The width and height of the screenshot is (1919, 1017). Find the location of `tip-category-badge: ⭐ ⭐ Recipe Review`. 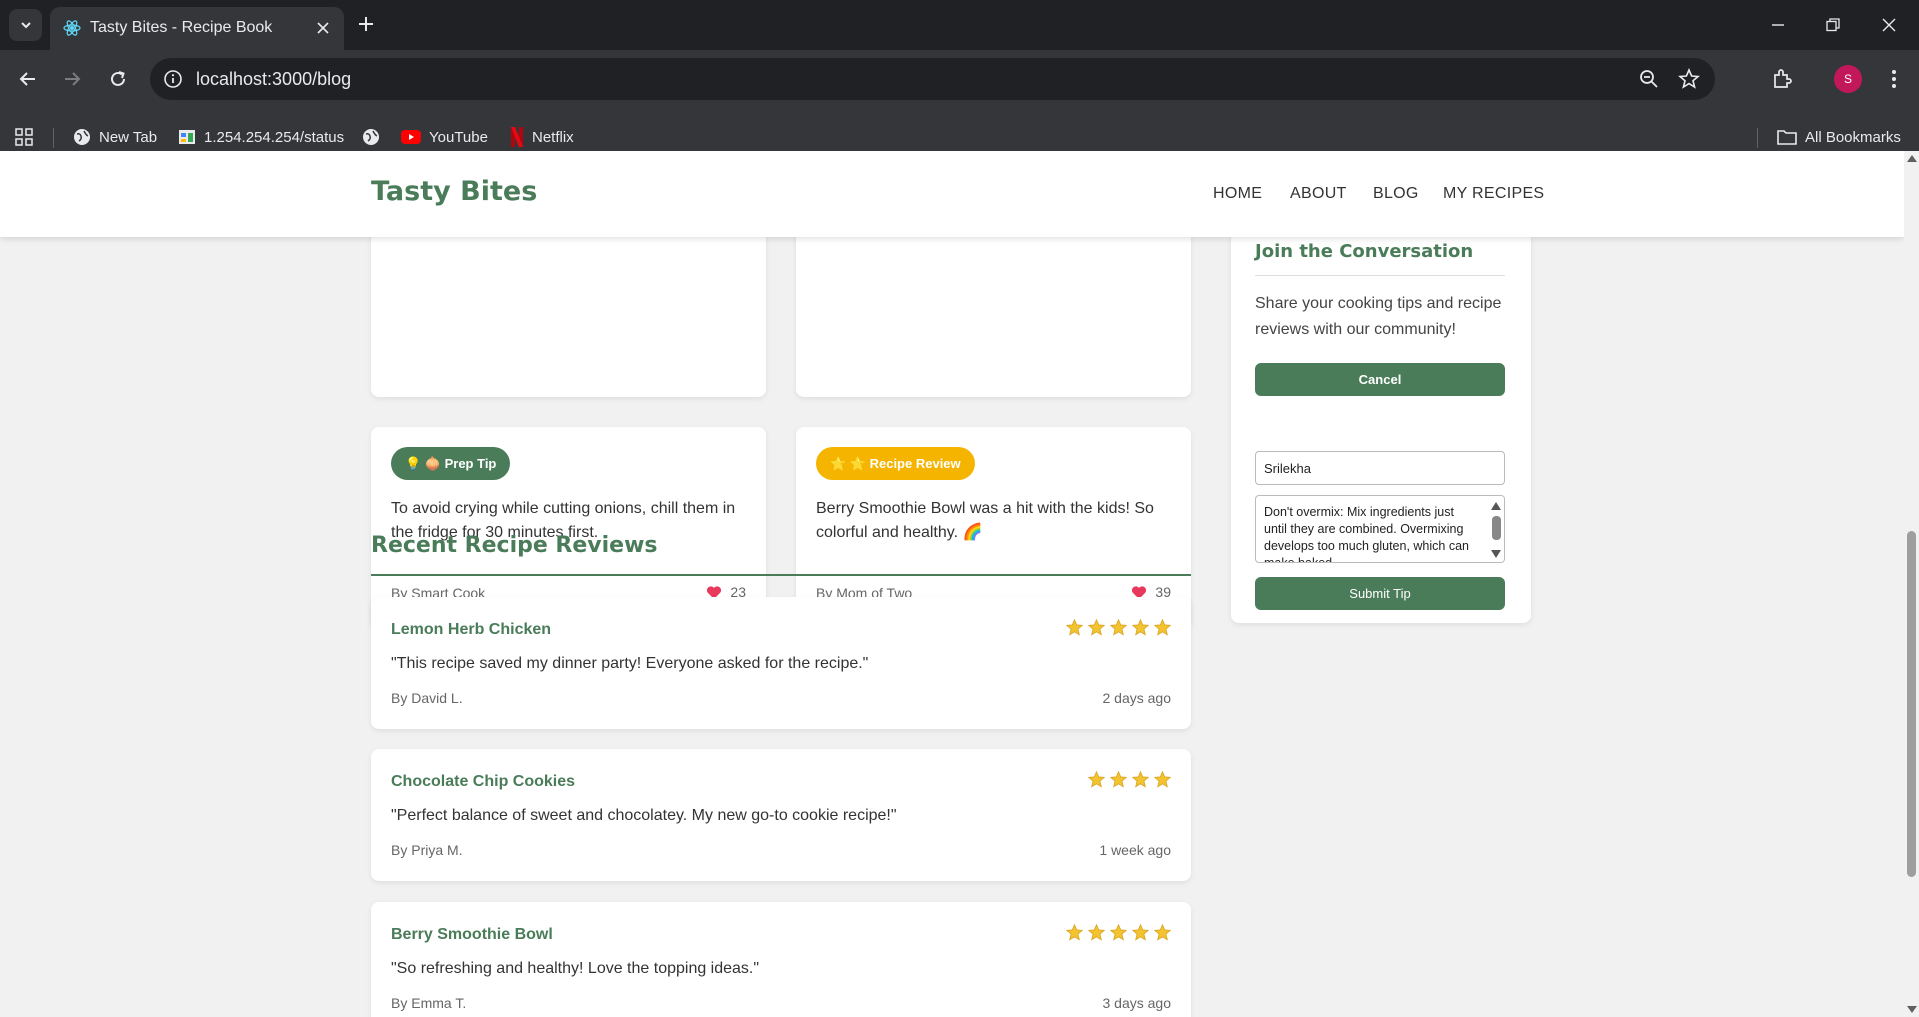

tip-category-badge: ⭐ ⭐ Recipe Review is located at coordinates (895, 463).